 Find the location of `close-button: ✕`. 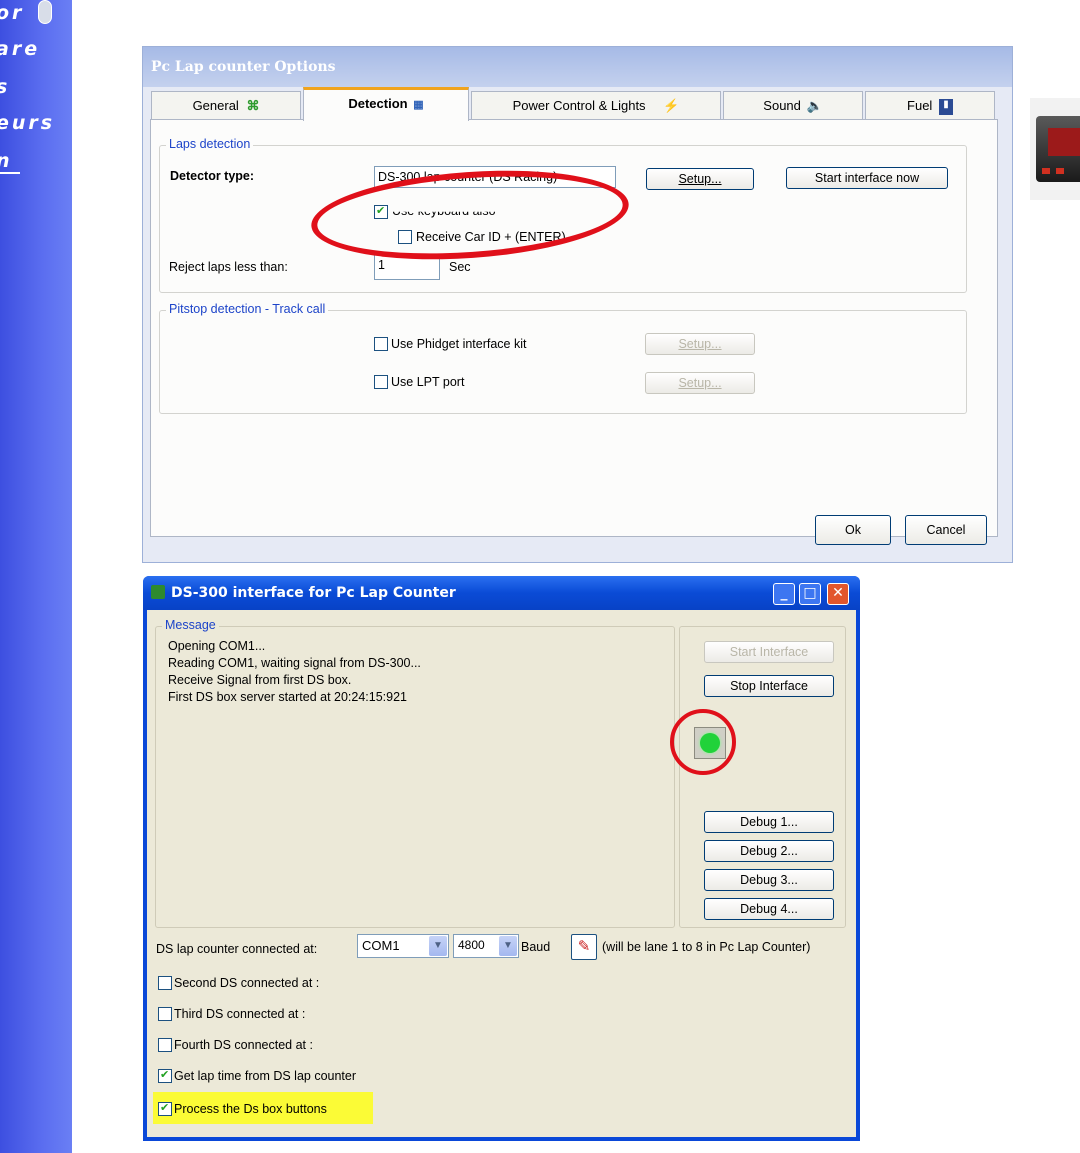

close-button: ✕ is located at coordinates (838, 594).